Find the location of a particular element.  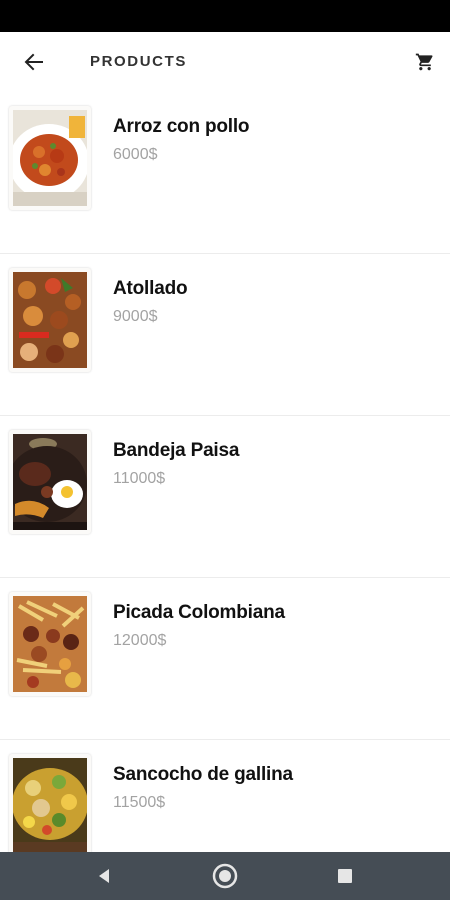

triangle-back-icon is located at coordinates (104, 876).